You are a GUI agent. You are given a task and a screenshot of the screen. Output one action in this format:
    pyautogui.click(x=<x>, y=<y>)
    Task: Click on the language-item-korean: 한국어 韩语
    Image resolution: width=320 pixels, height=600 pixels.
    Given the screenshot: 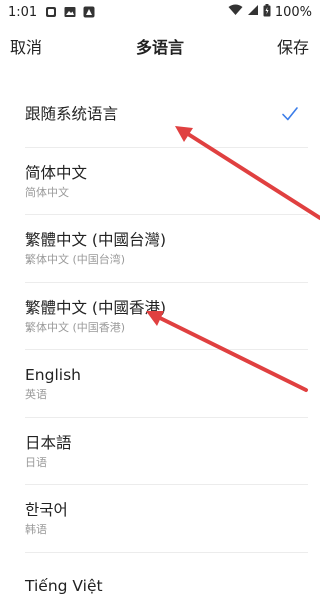 What is the action you would take?
    pyautogui.click(x=160, y=519)
    